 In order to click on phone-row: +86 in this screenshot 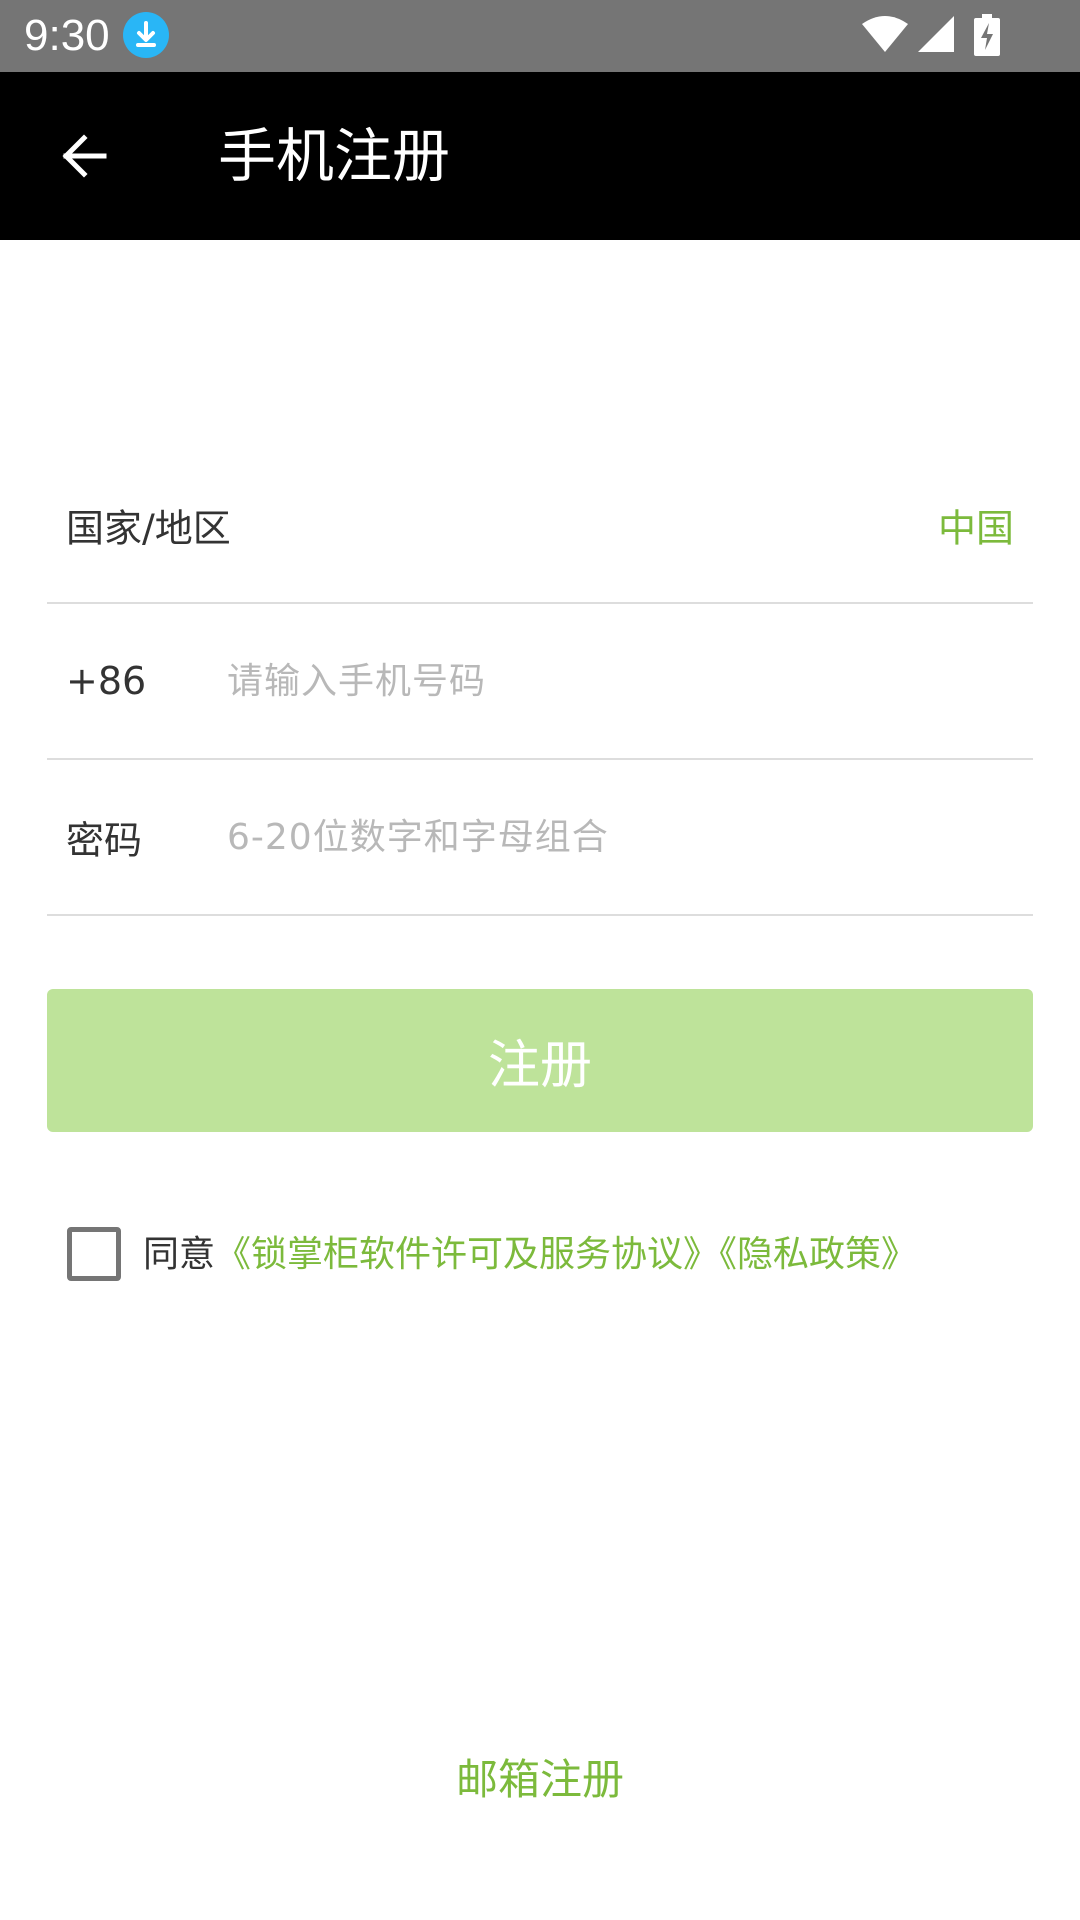, I will do `click(540, 682)`.